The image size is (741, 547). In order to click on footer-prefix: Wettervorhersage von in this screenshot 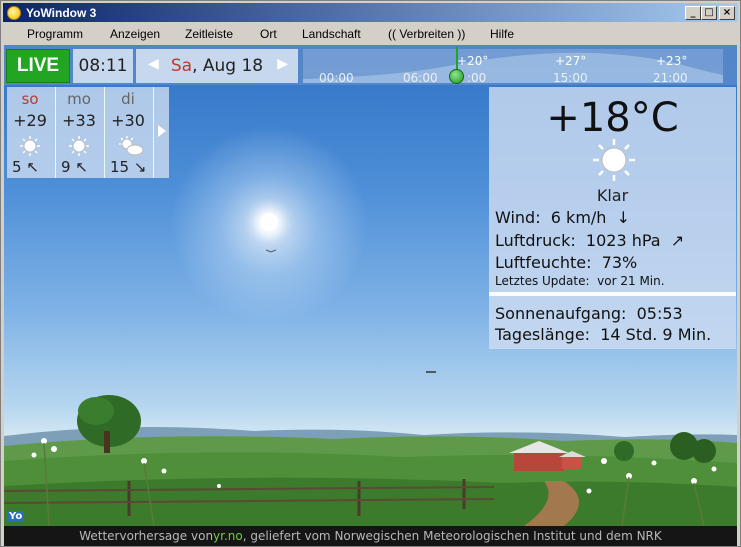, I will do `click(146, 536)`.